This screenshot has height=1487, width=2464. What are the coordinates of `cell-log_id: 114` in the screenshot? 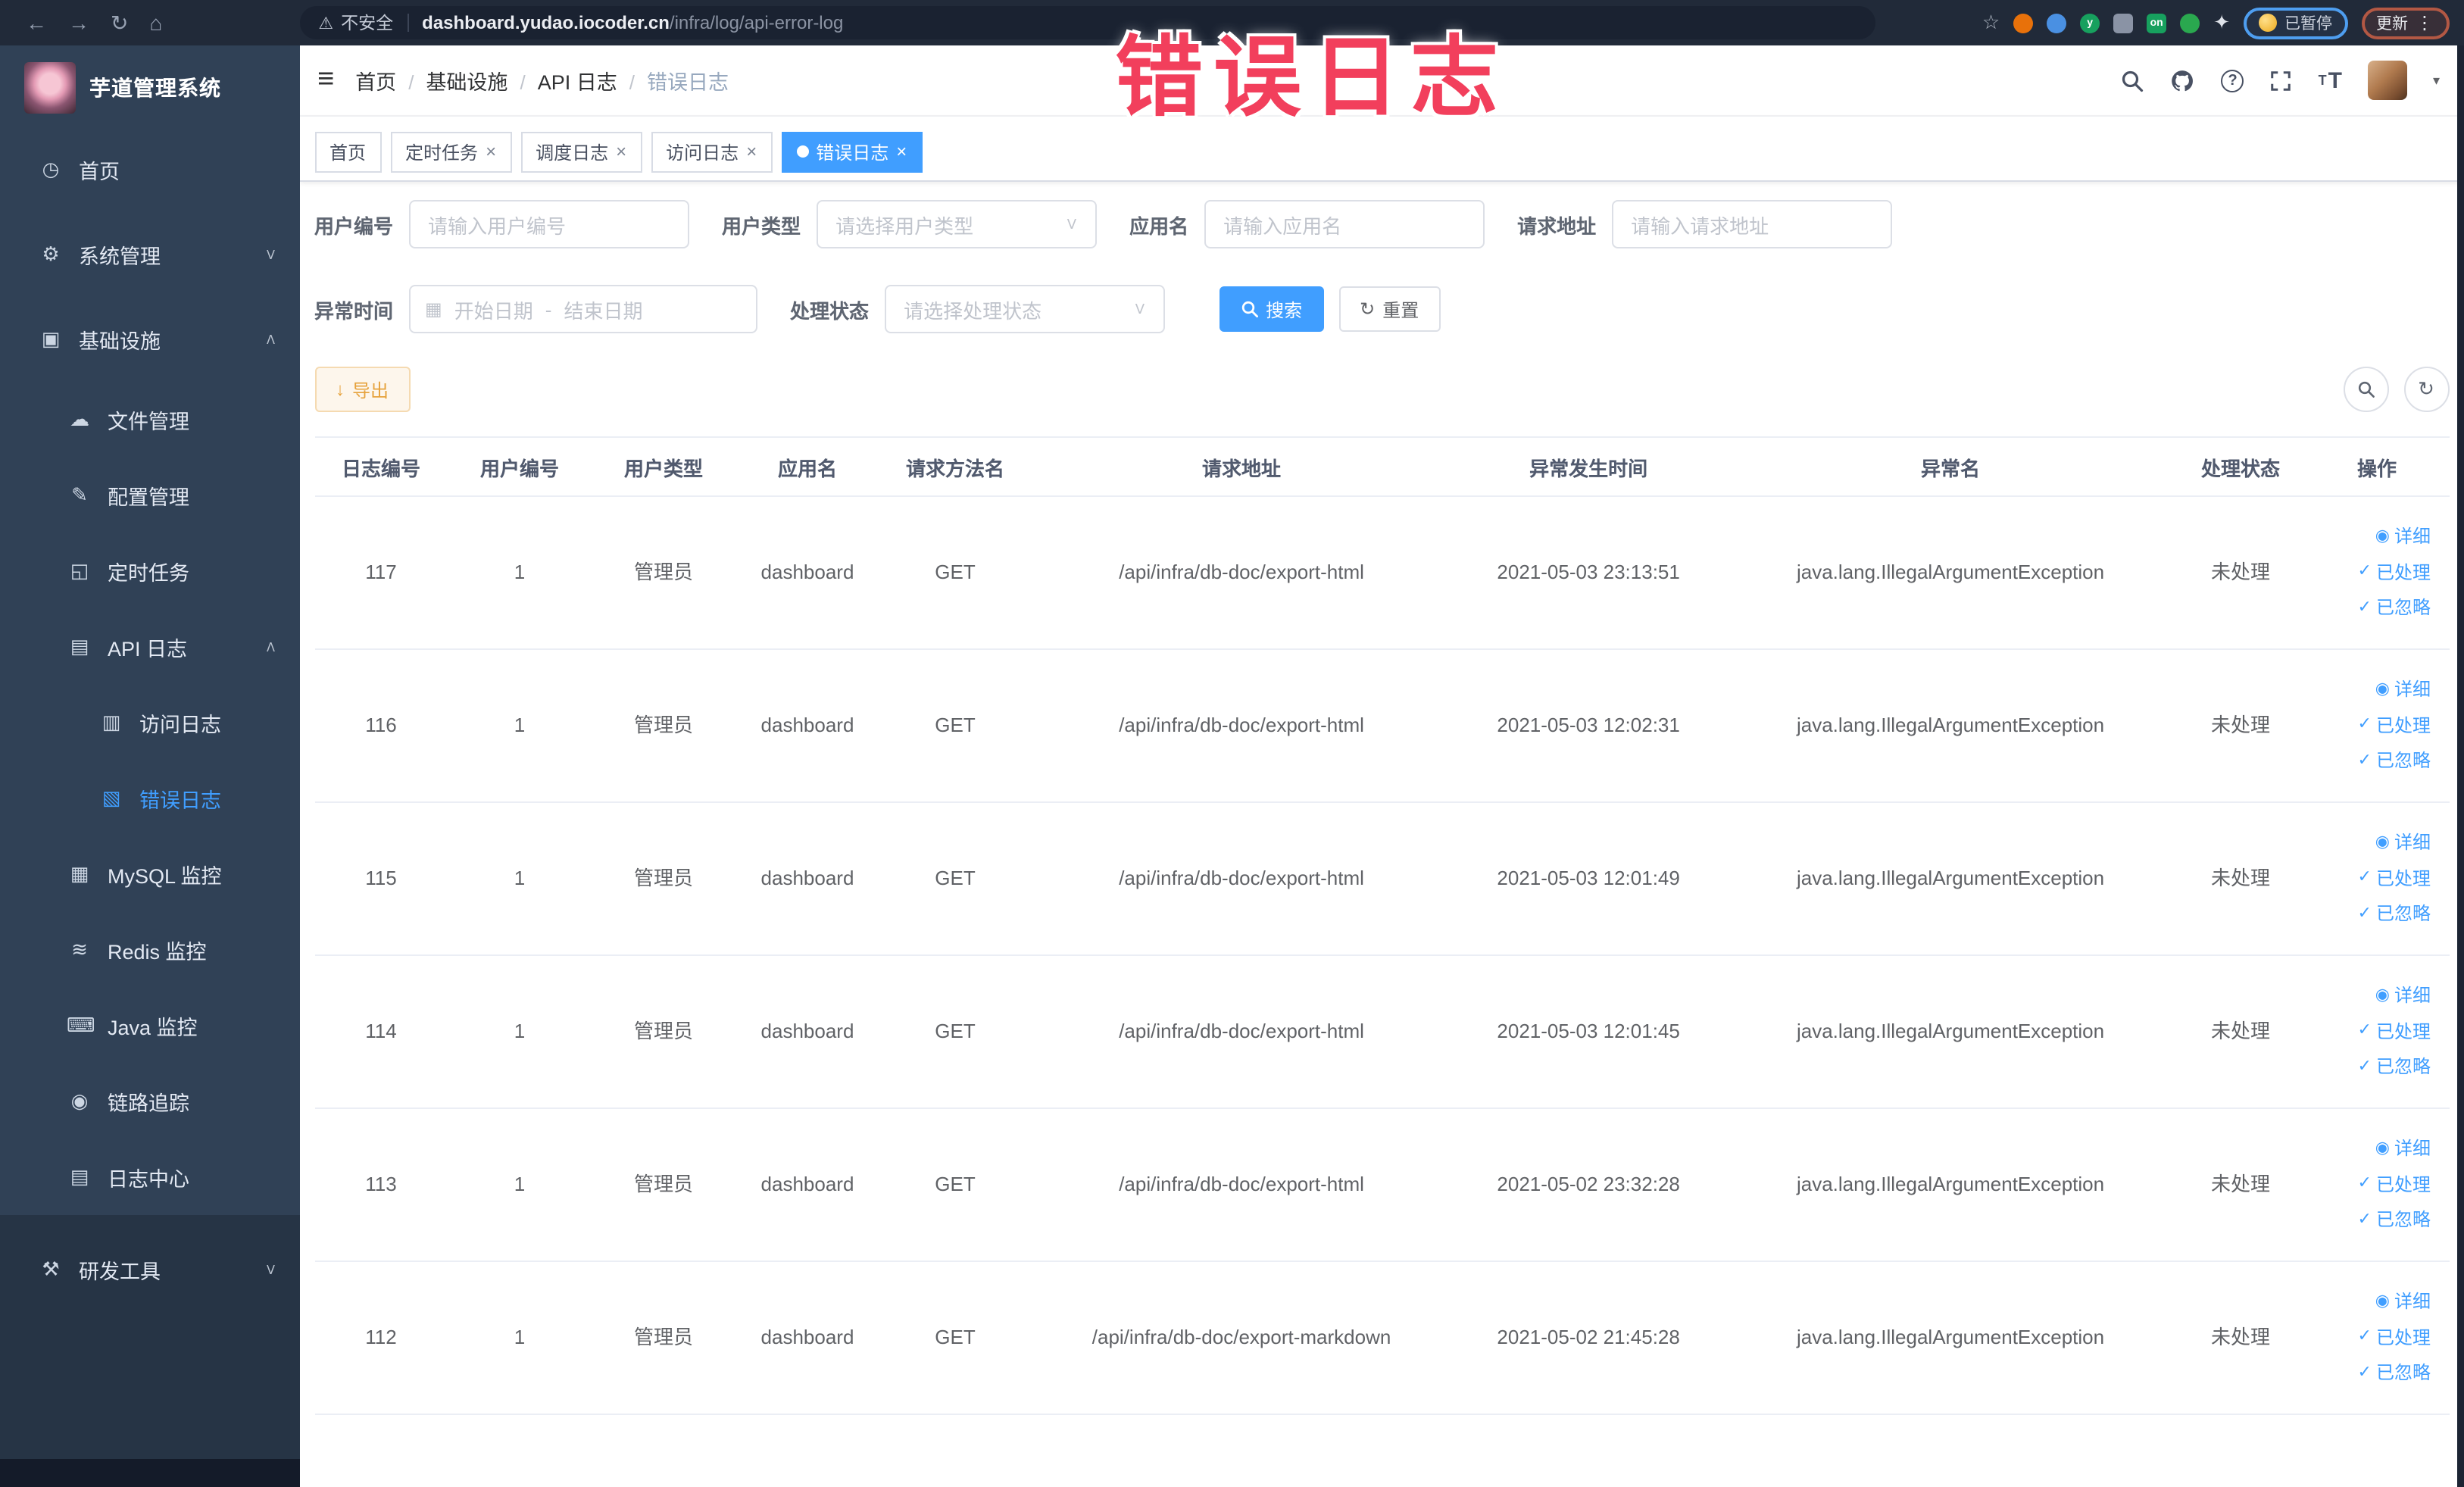 It's located at (381, 1030).